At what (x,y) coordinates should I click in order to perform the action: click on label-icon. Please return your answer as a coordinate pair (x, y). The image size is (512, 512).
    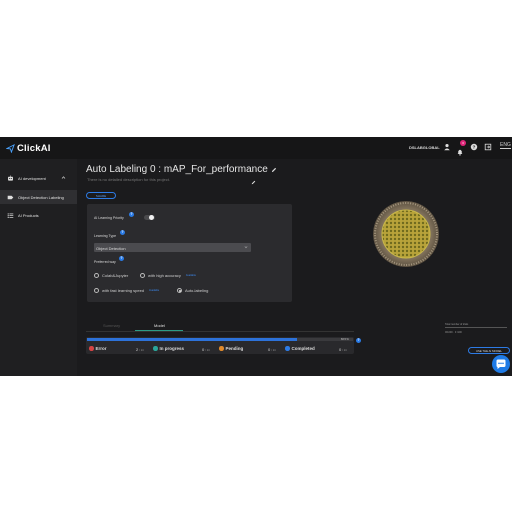
    Looking at the image, I should click on (10, 197).